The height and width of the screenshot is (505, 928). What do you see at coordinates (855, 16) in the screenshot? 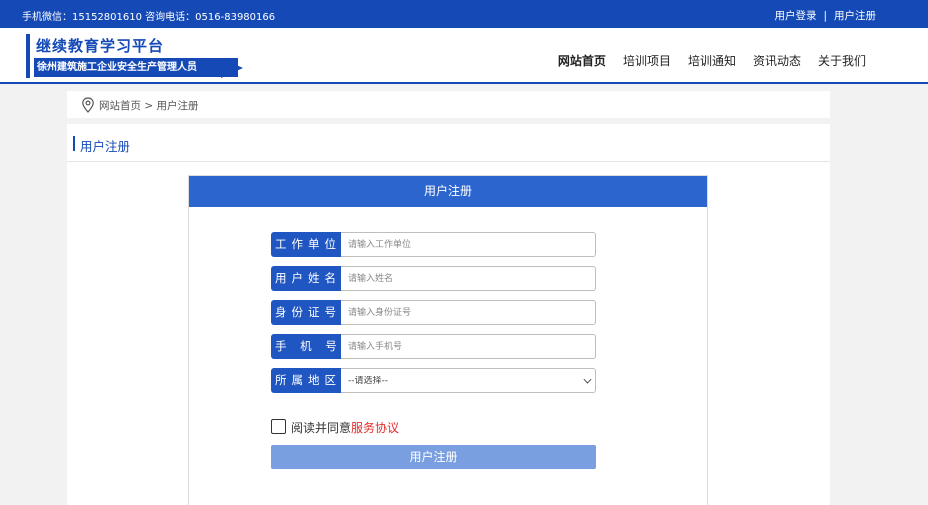
I see `register-link: 用户注册` at bounding box center [855, 16].